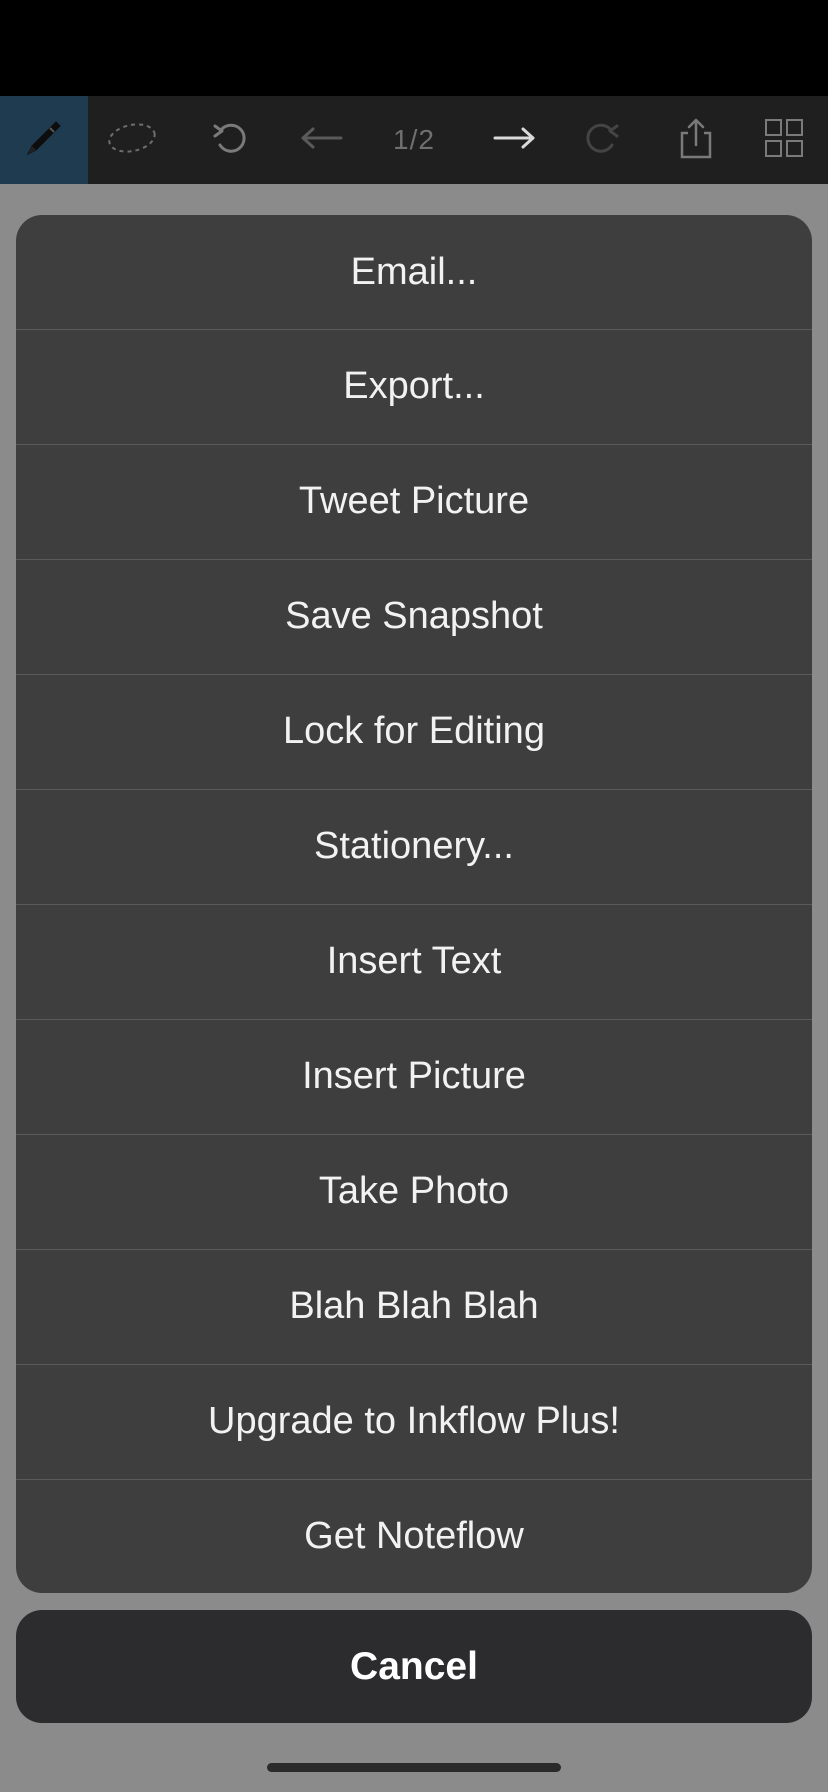 The height and width of the screenshot is (1792, 828). I want to click on action-insert-picture: Insert Picture, so click(414, 1076).